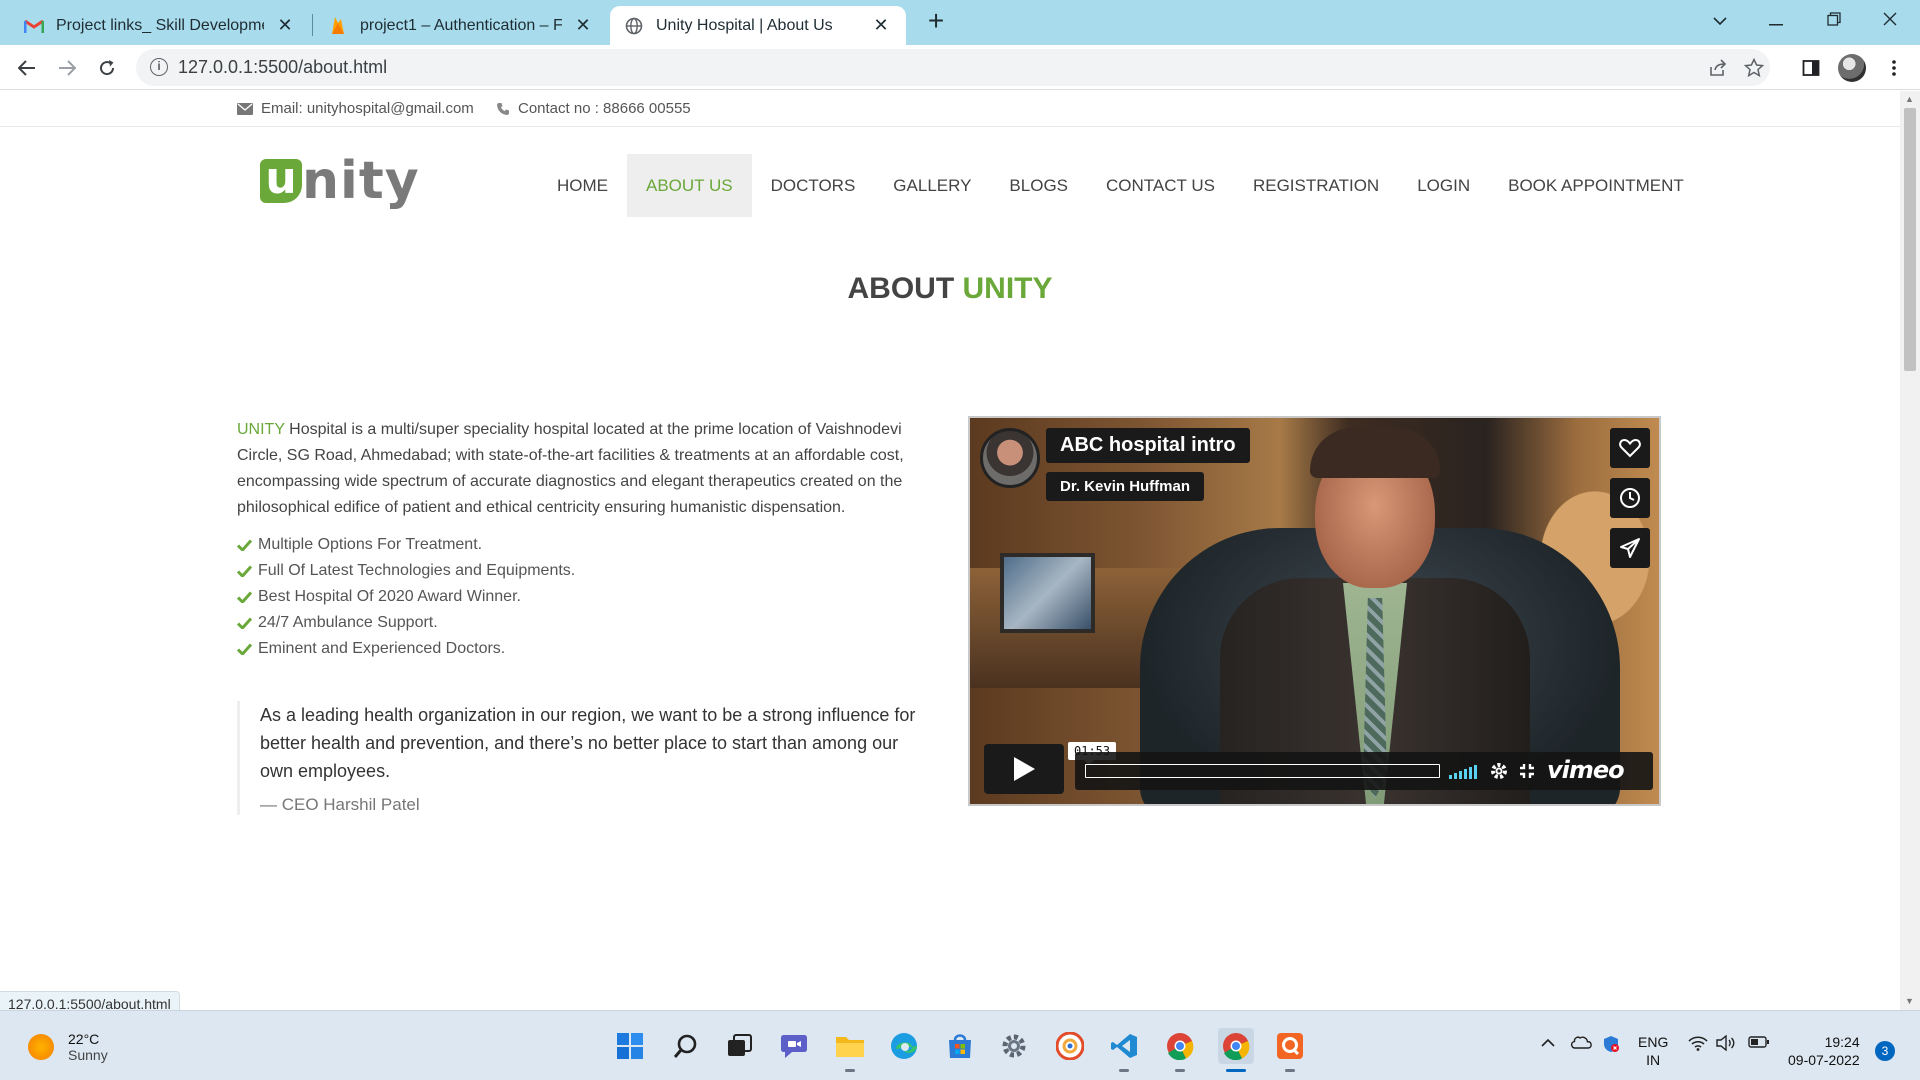 Image resolution: width=1920 pixels, height=1080 pixels. I want to click on forward-button, so click(67, 68).